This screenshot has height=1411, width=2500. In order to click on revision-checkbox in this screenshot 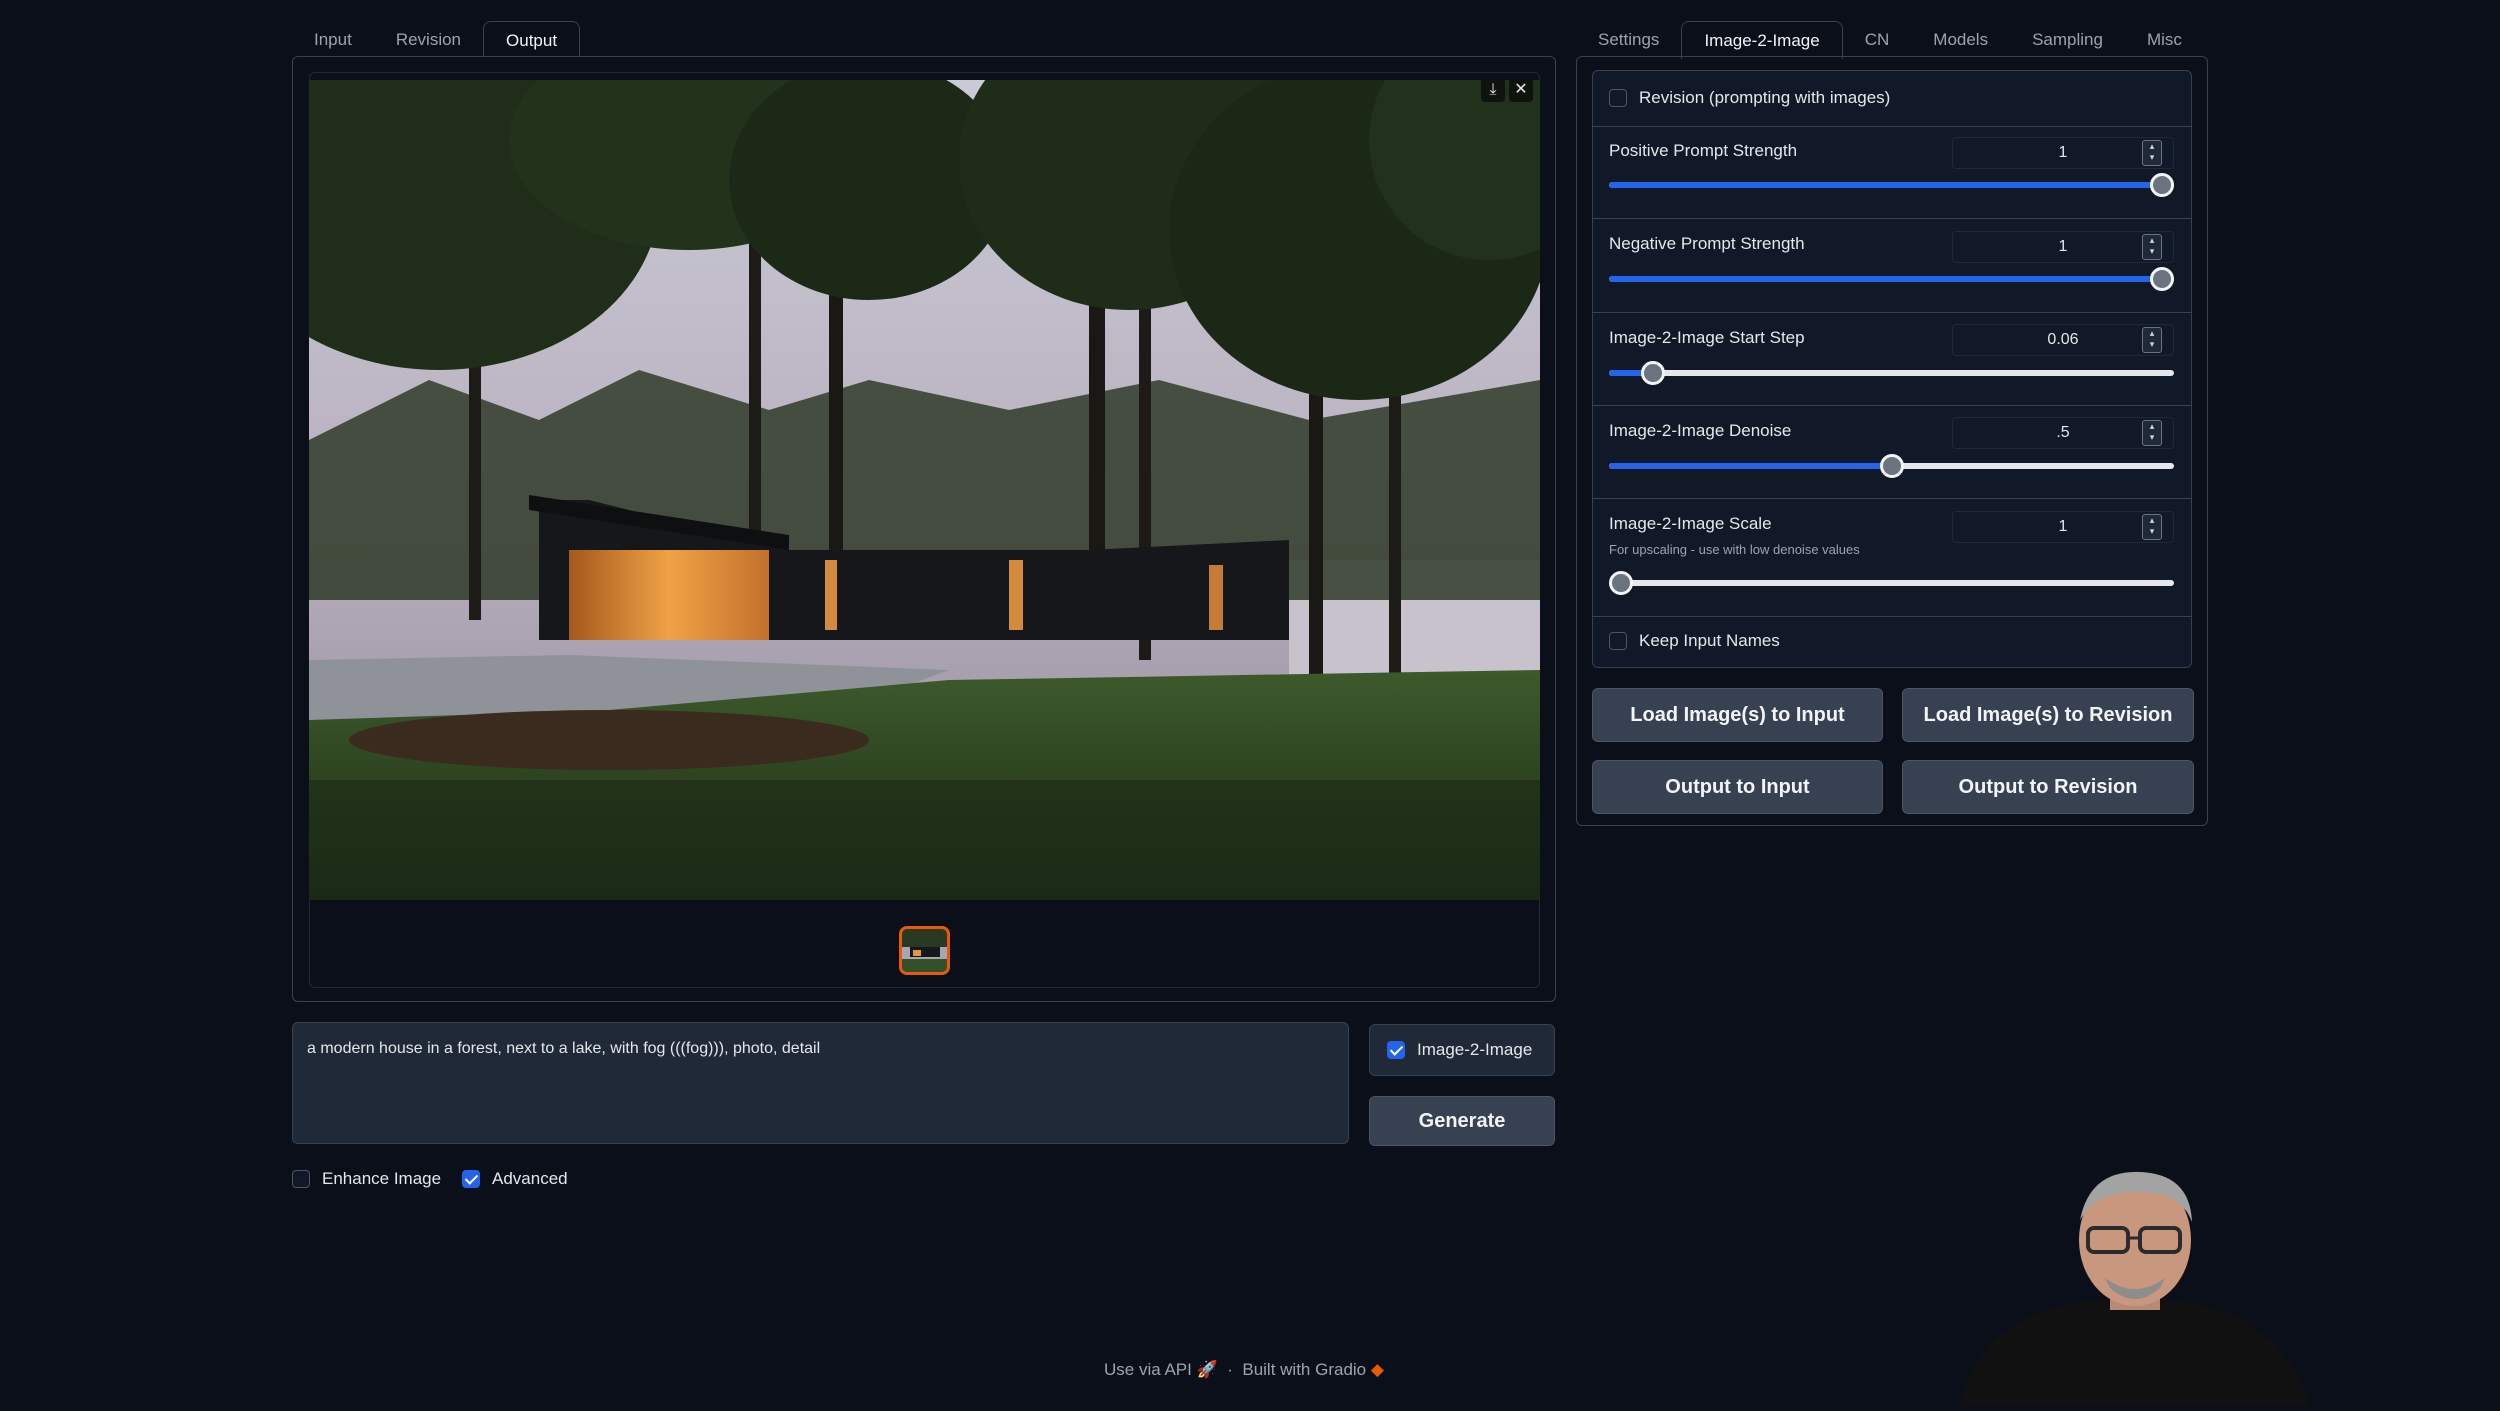, I will do `click(1618, 98)`.